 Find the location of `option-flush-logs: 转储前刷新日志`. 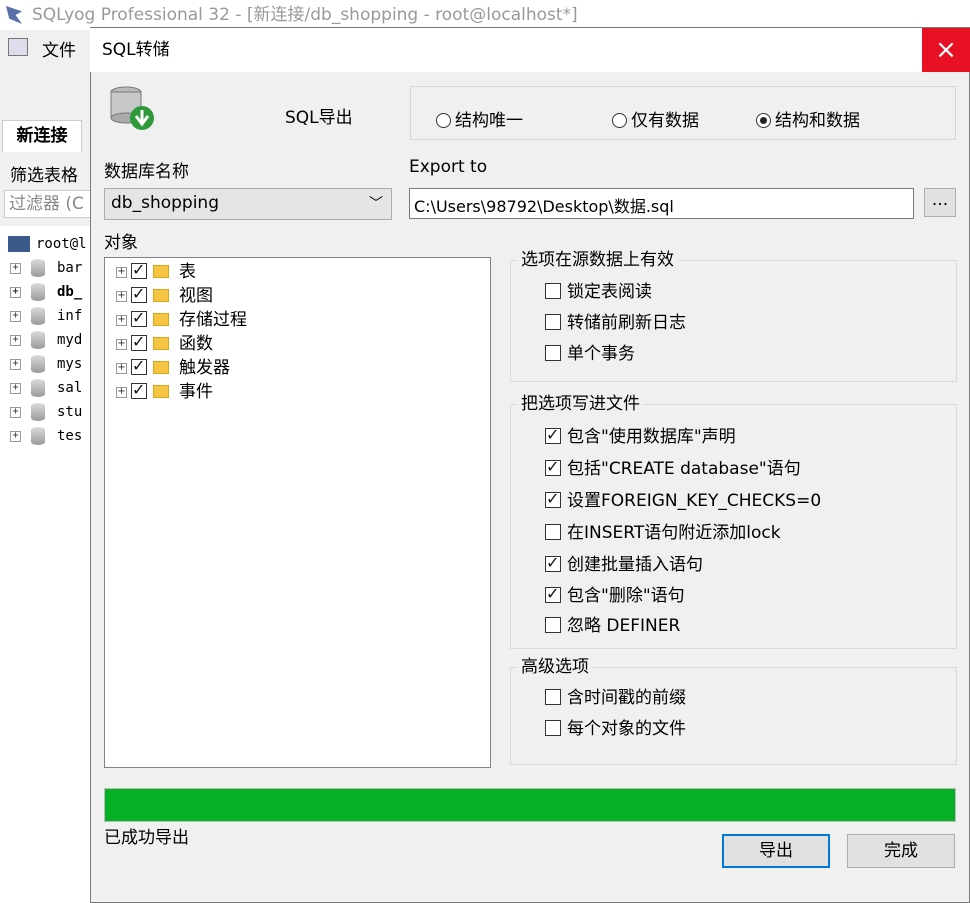

option-flush-logs: 转储前刷新日志 is located at coordinates (615, 323).